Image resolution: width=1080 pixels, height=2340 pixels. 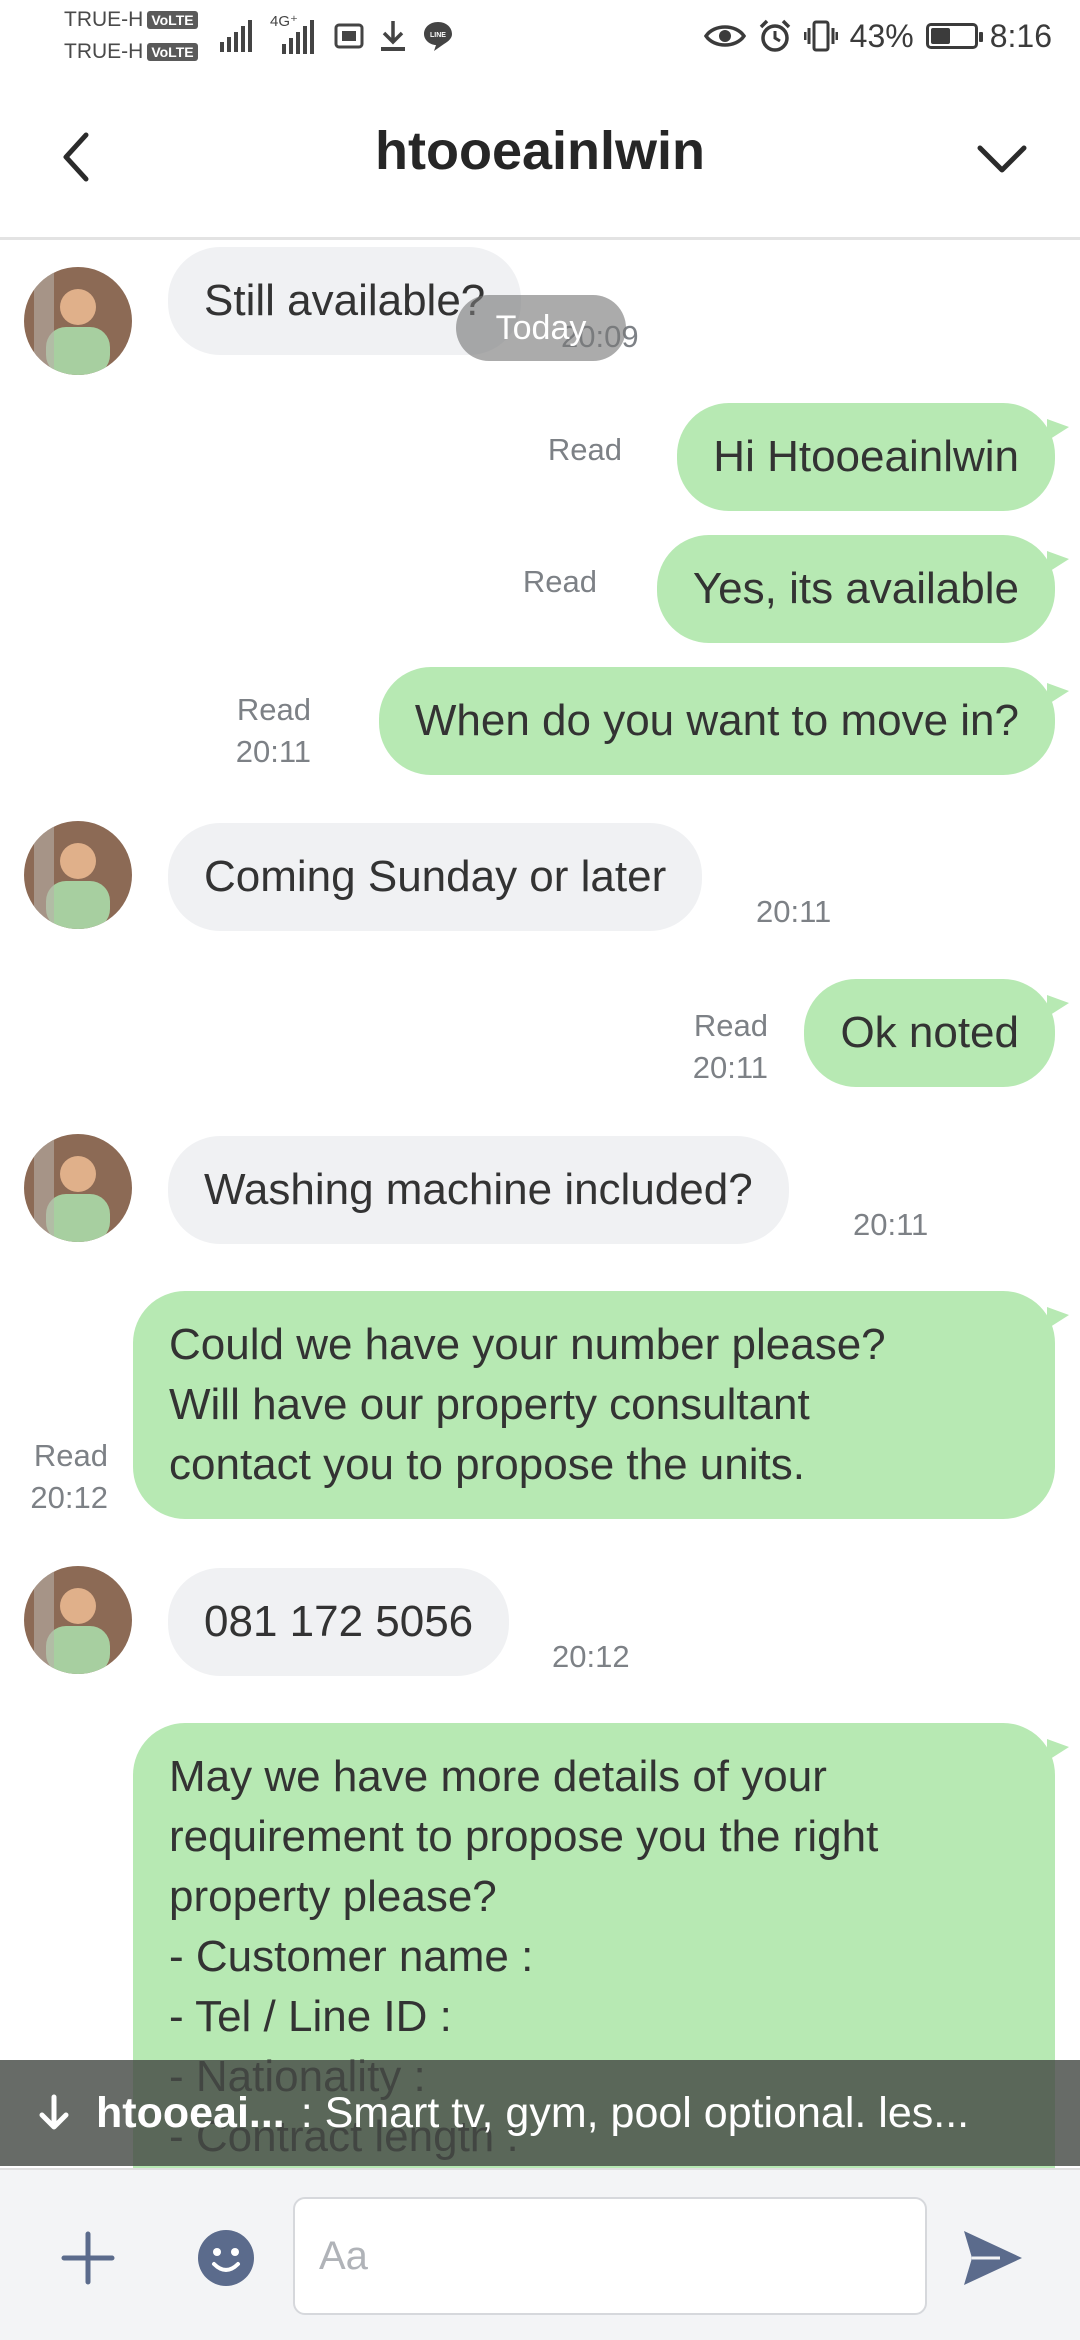 What do you see at coordinates (236, 36) in the screenshot?
I see `signal-icon` at bounding box center [236, 36].